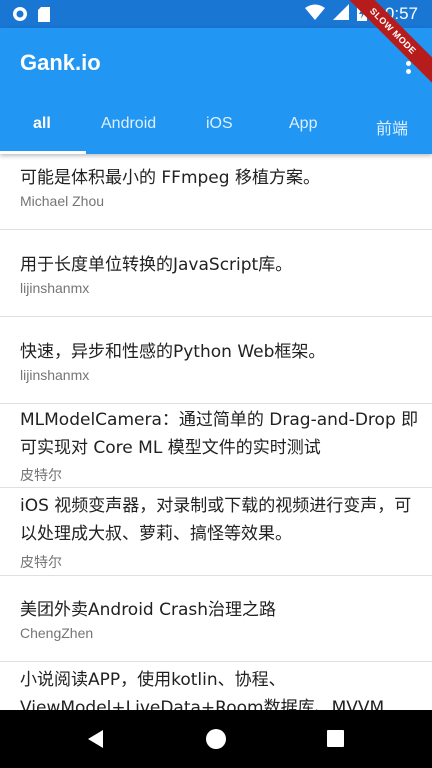  Describe the element at coordinates (57, 633) in the screenshot. I see `item-author: ChengZhen` at that location.